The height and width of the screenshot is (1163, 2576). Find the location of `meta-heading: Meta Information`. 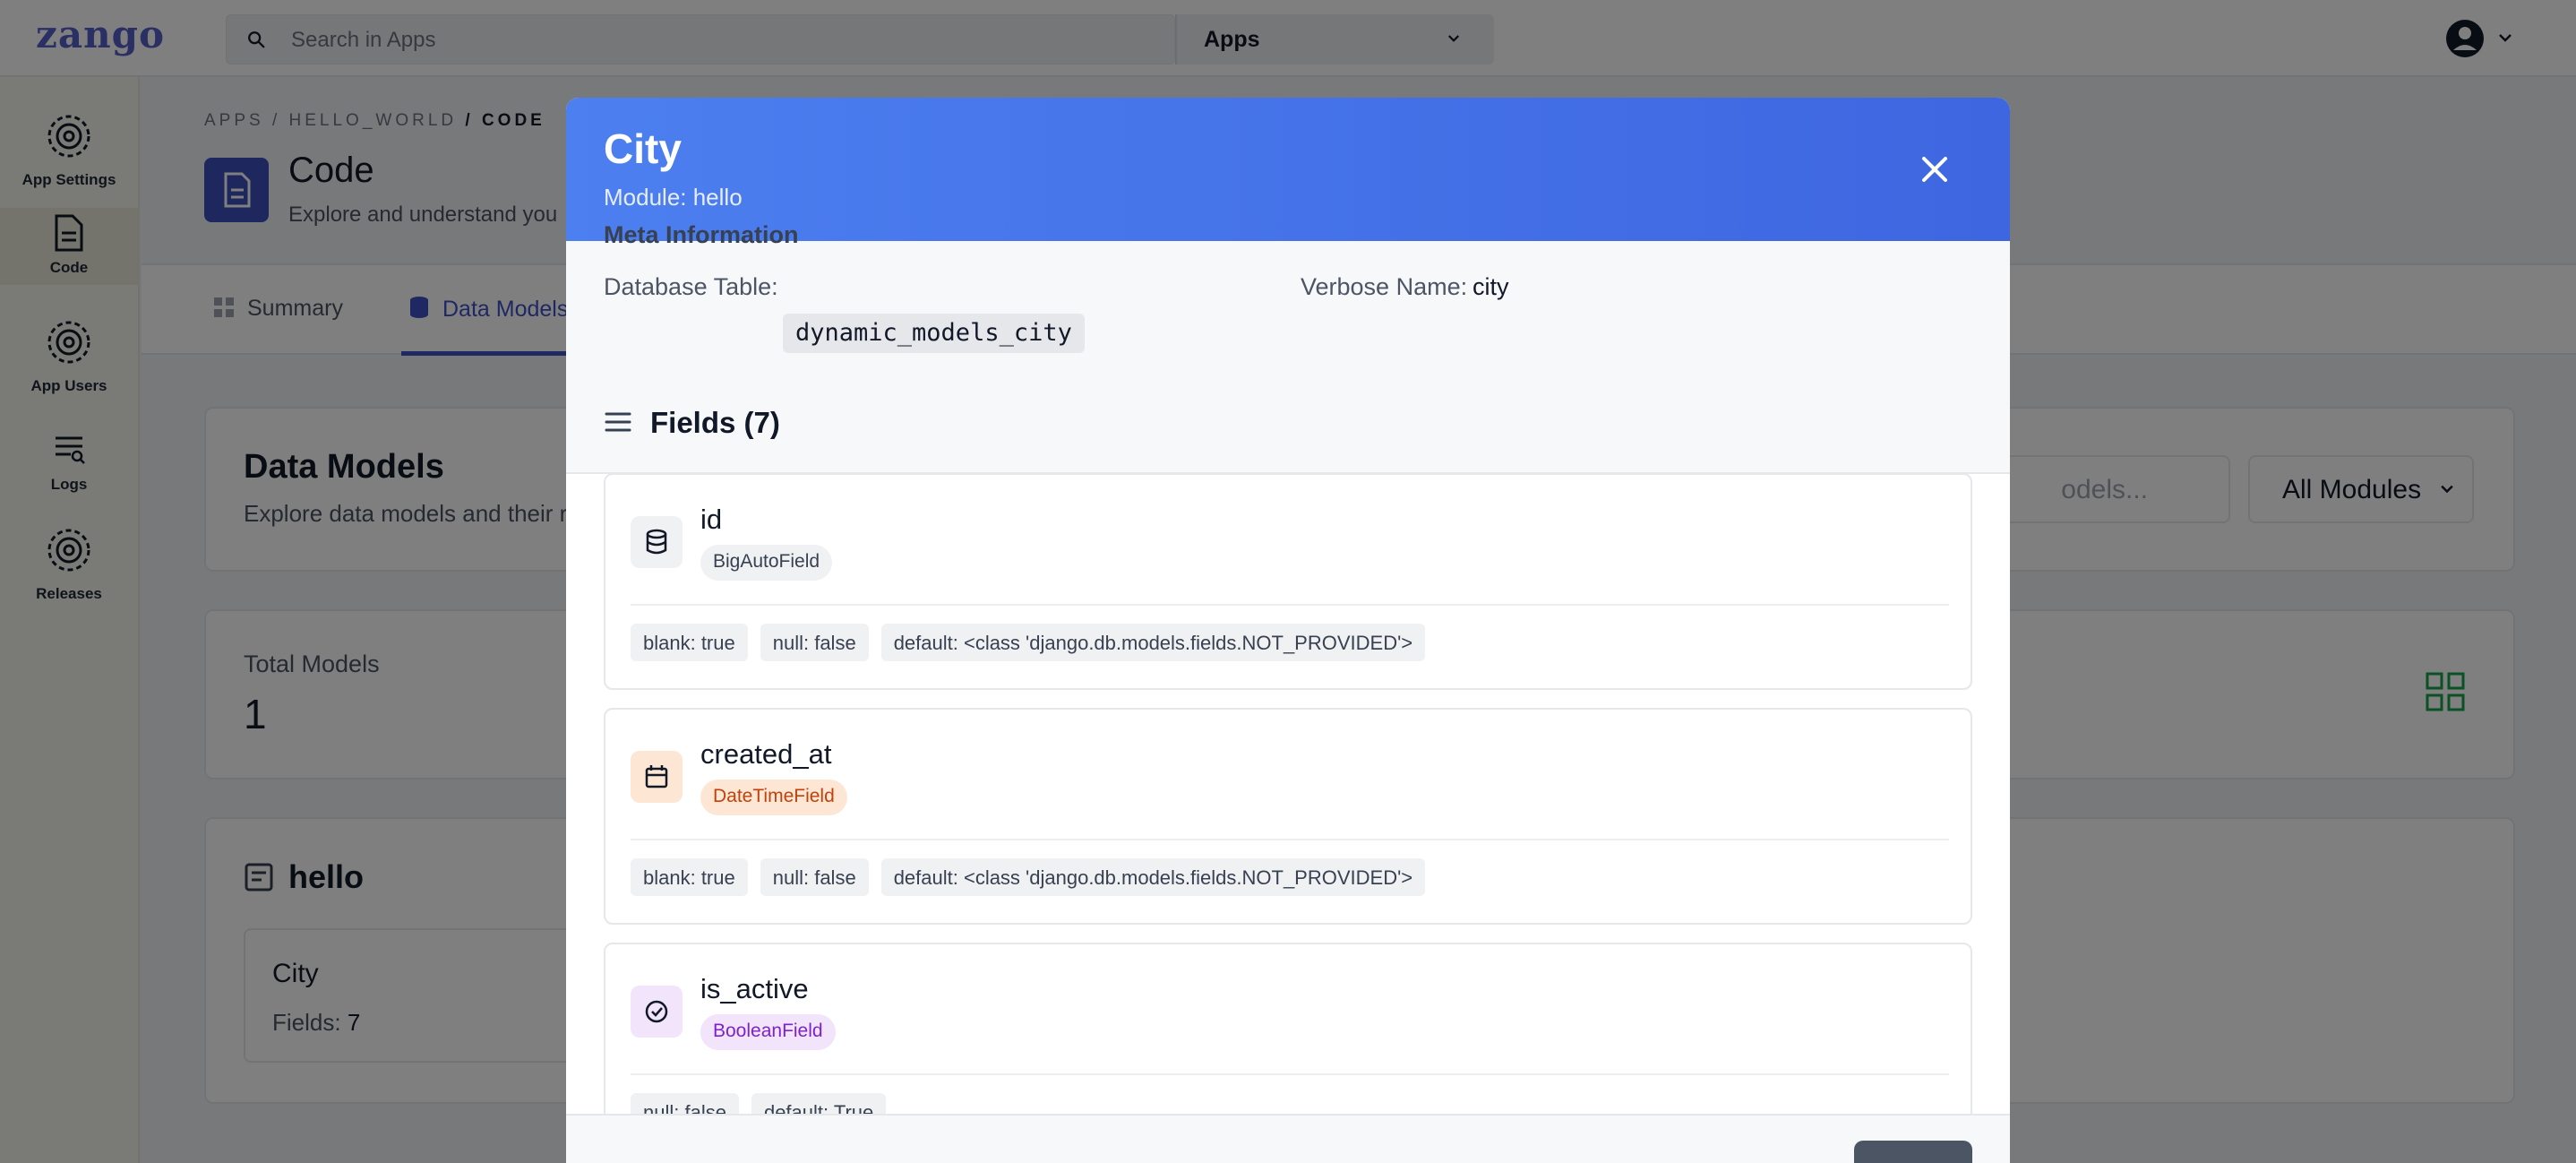

meta-heading: Meta Information is located at coordinates (701, 234).